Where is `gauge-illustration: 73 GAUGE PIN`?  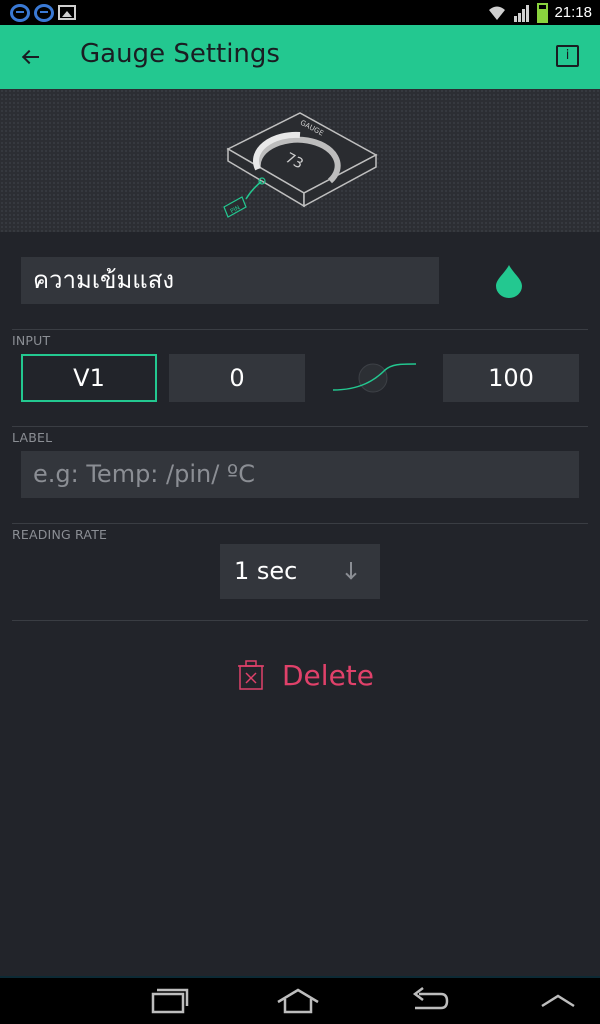 gauge-illustration: 73 GAUGE PIN is located at coordinates (300, 165).